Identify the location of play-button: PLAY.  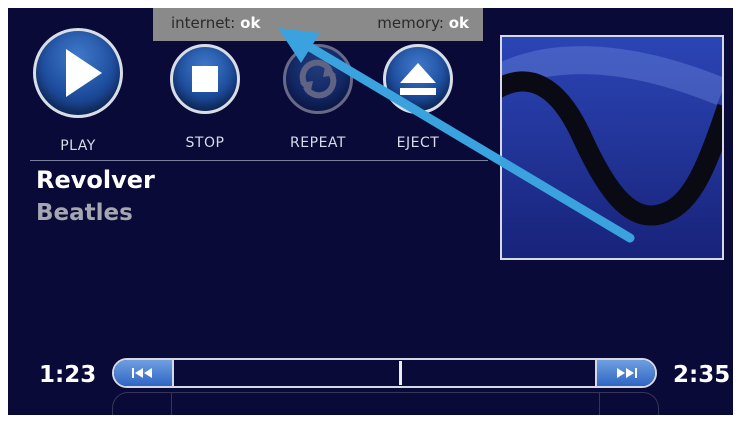
(78, 93).